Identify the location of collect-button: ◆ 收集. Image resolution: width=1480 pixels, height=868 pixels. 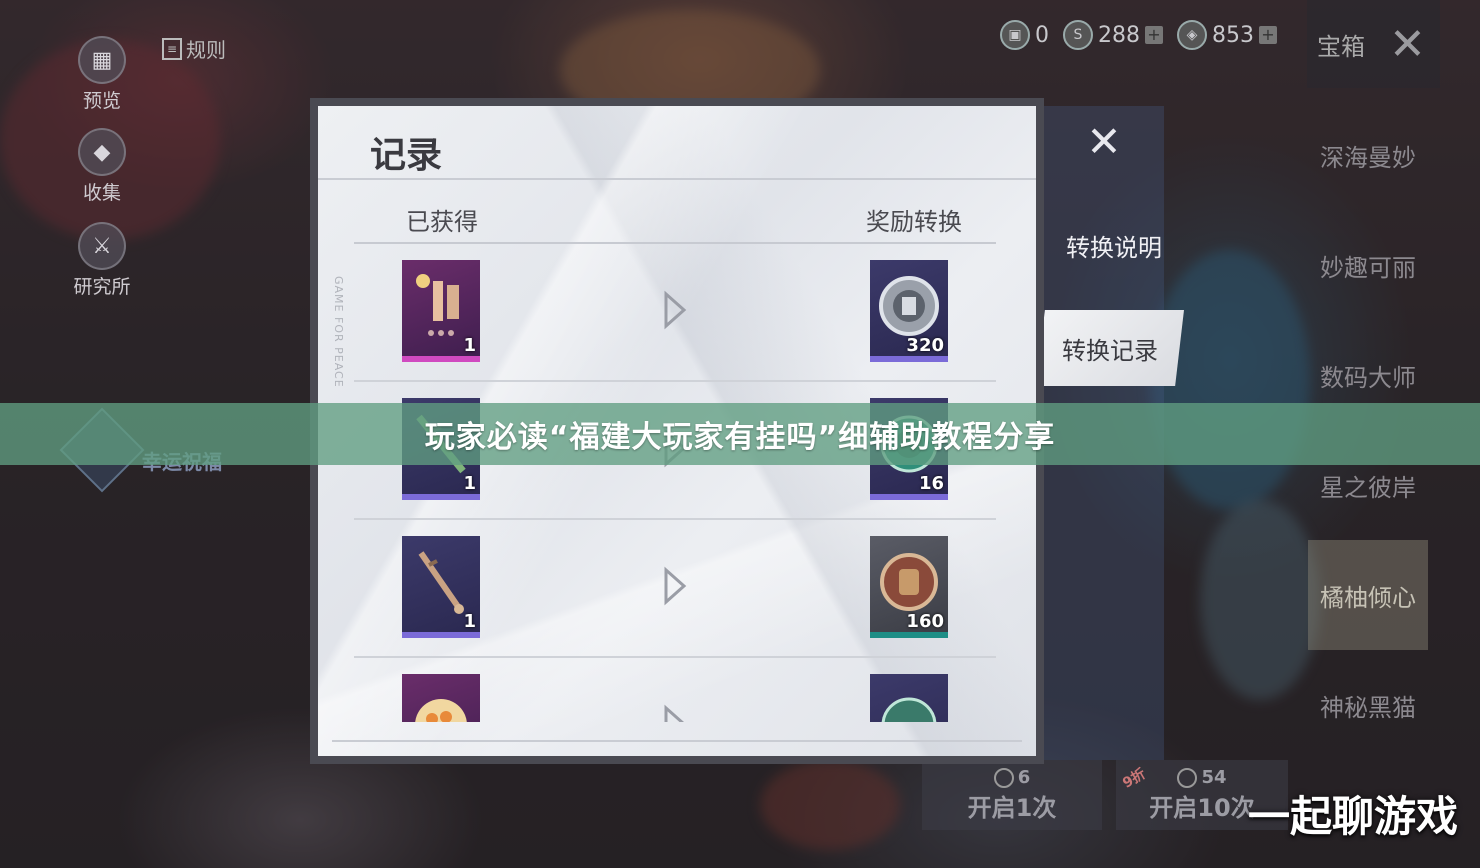
(102, 166).